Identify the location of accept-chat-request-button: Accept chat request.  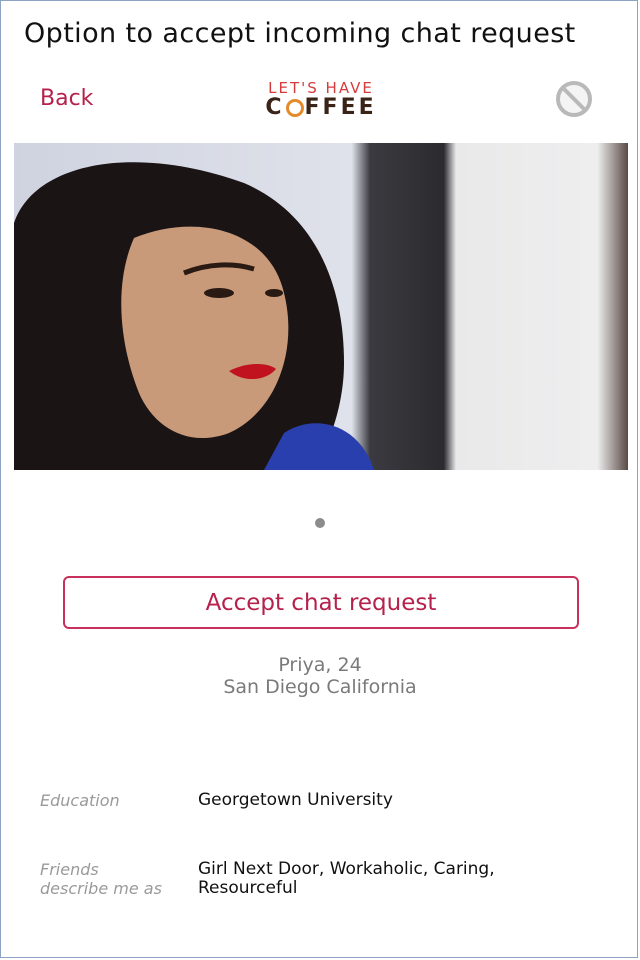
(321, 602).